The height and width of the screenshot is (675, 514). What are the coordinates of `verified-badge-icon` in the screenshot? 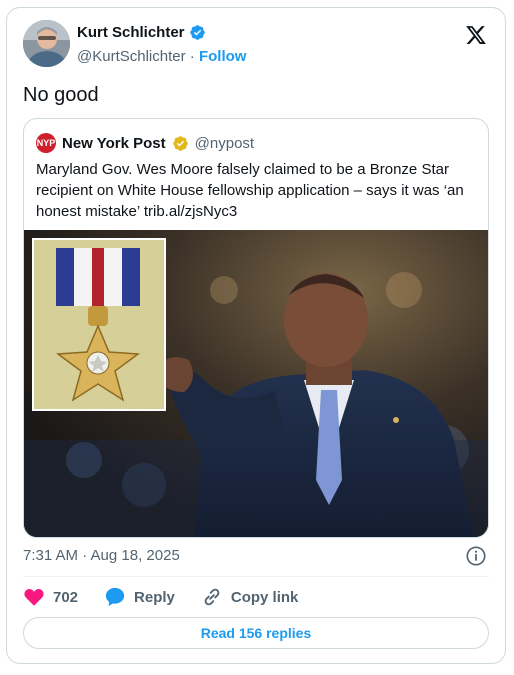 It's located at (197, 32).